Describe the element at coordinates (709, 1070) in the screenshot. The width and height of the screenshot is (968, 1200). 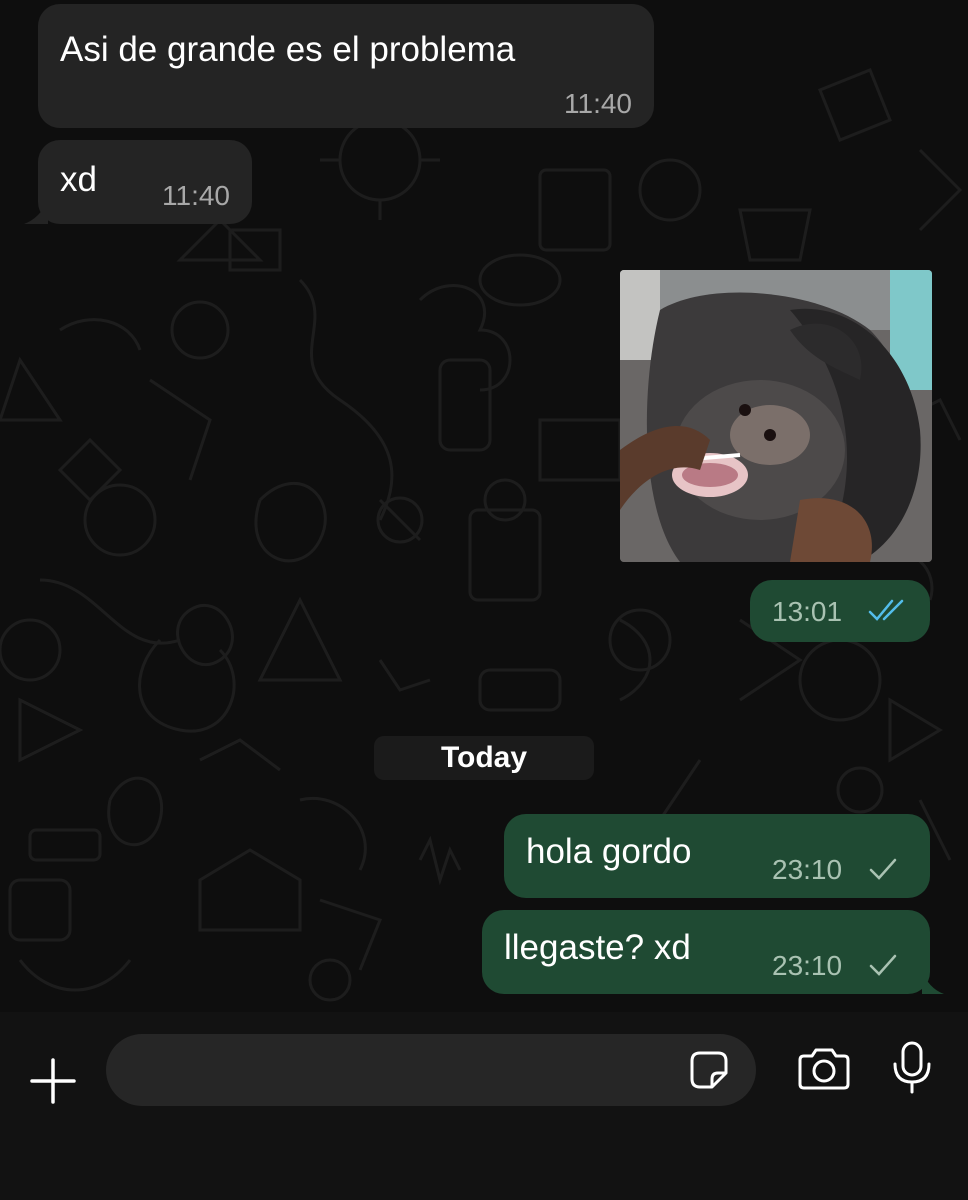
I see `sticker-icon` at that location.